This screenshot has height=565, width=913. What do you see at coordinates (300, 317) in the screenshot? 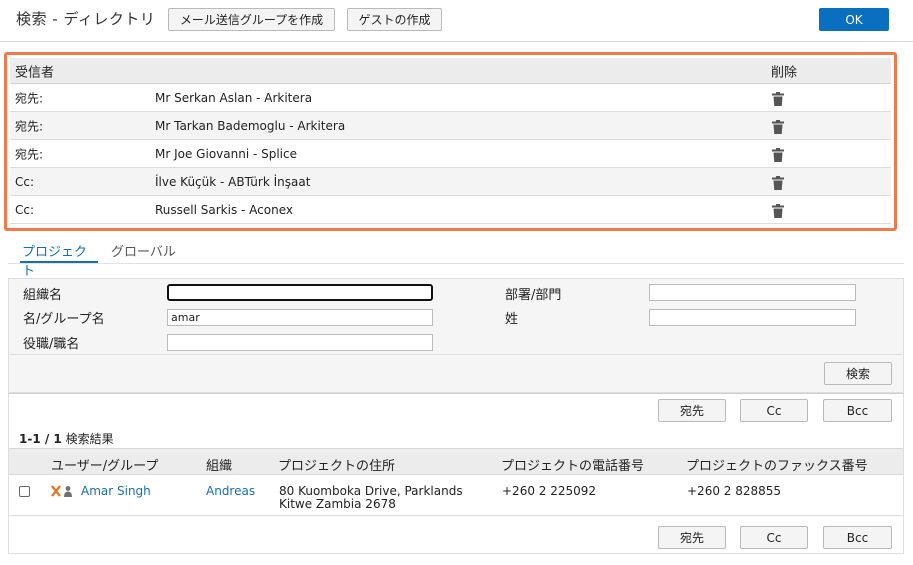
I see `name-field` at bounding box center [300, 317].